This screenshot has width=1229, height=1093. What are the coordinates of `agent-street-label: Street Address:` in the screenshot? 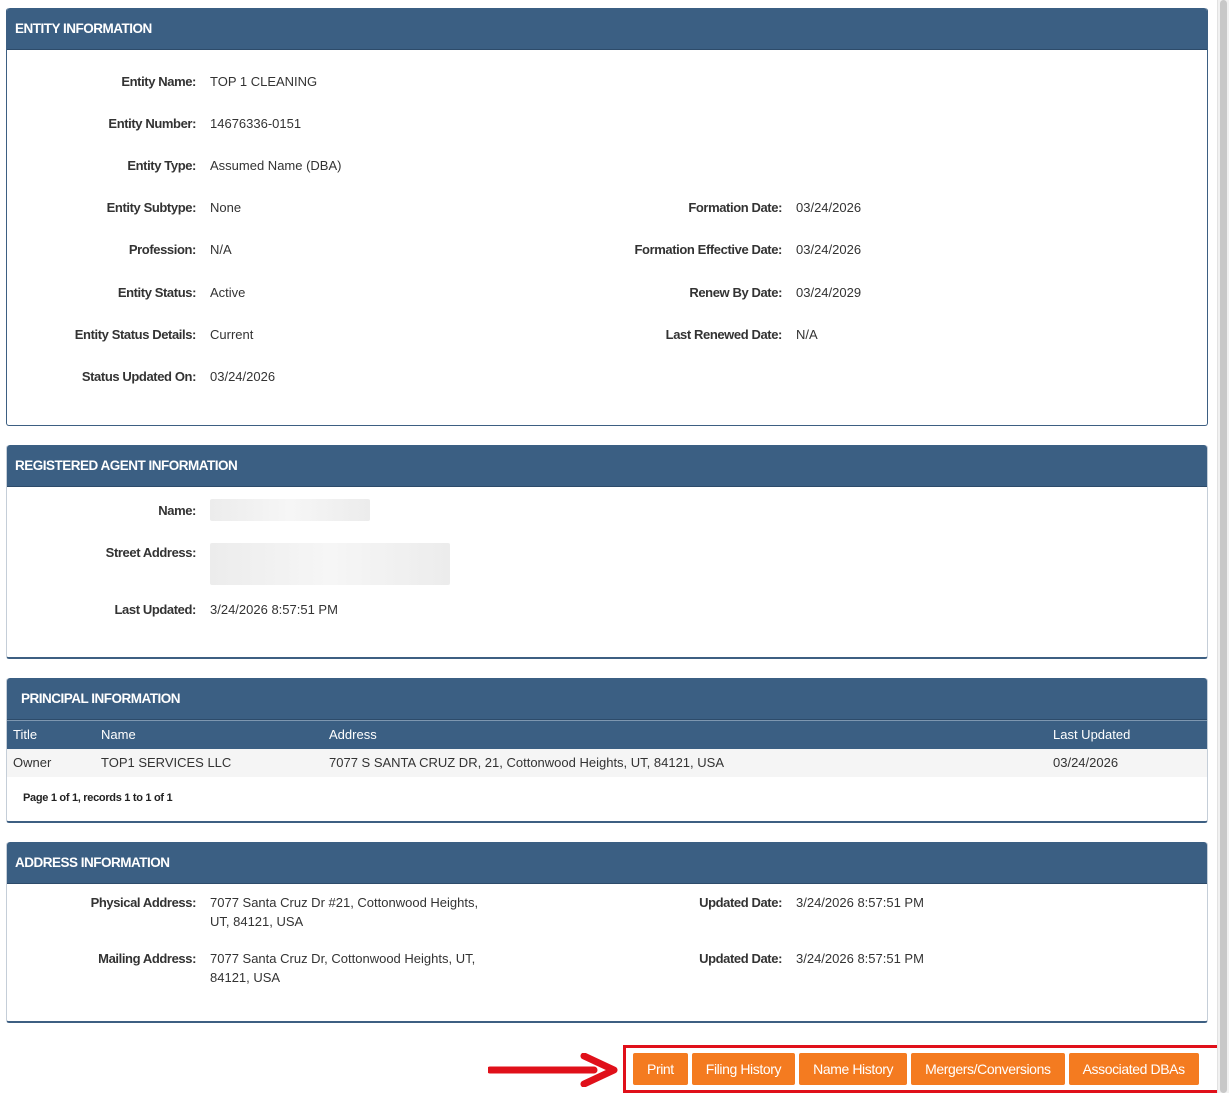 It's located at (151, 552).